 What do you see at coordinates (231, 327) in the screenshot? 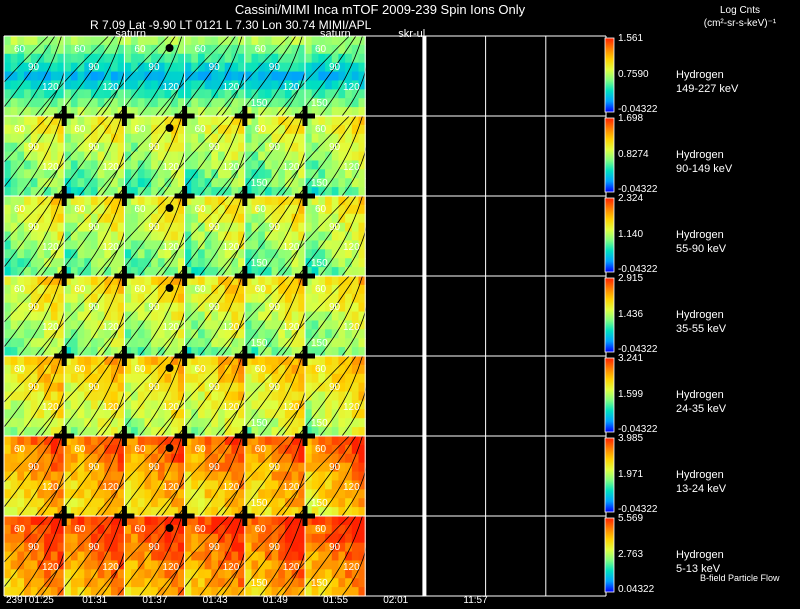
I see `contour-label: 120` at bounding box center [231, 327].